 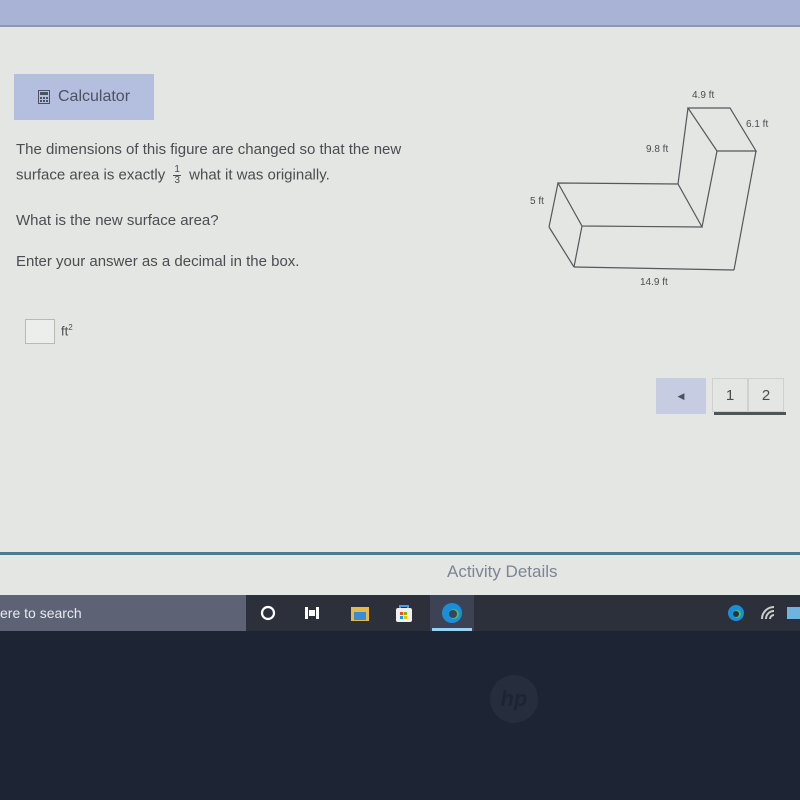 What do you see at coordinates (768, 613) in the screenshot?
I see `wifi-icon` at bounding box center [768, 613].